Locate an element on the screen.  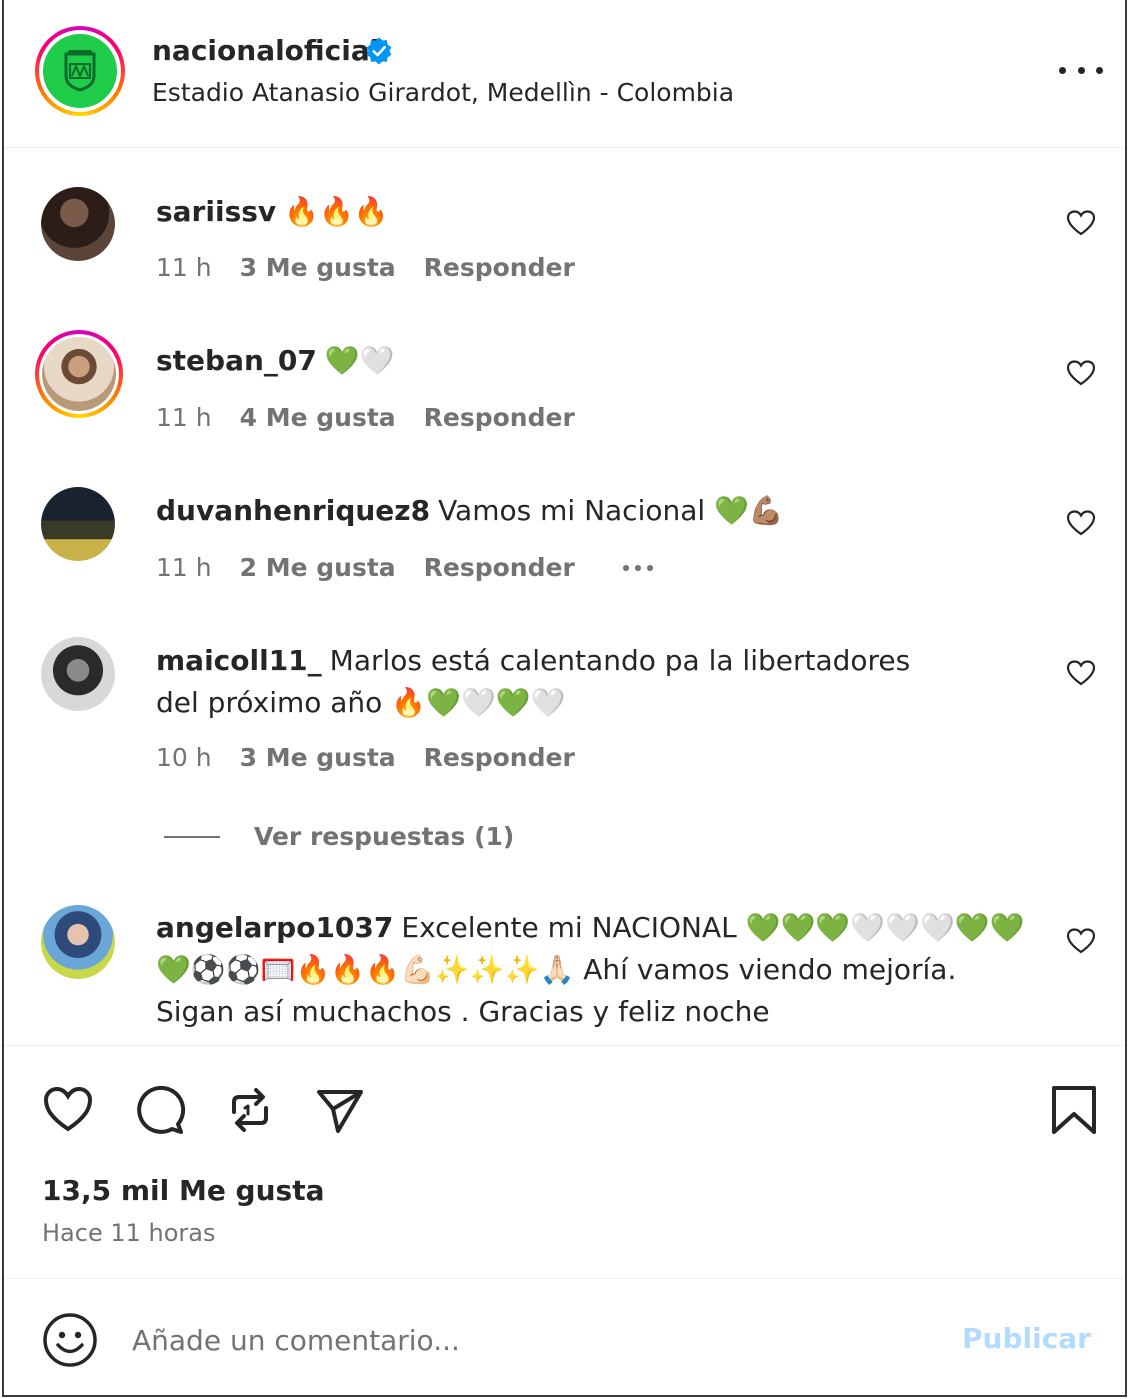
post-author-username: nacionaloficial is located at coordinates (265, 50).